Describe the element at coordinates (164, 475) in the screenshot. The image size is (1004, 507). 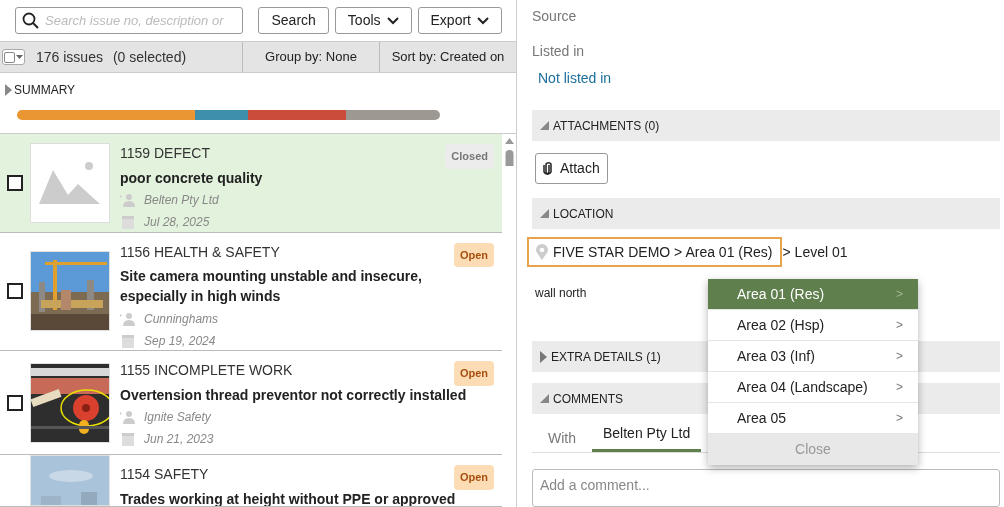
I see `issue-heading: 1154 SAFETY` at that location.